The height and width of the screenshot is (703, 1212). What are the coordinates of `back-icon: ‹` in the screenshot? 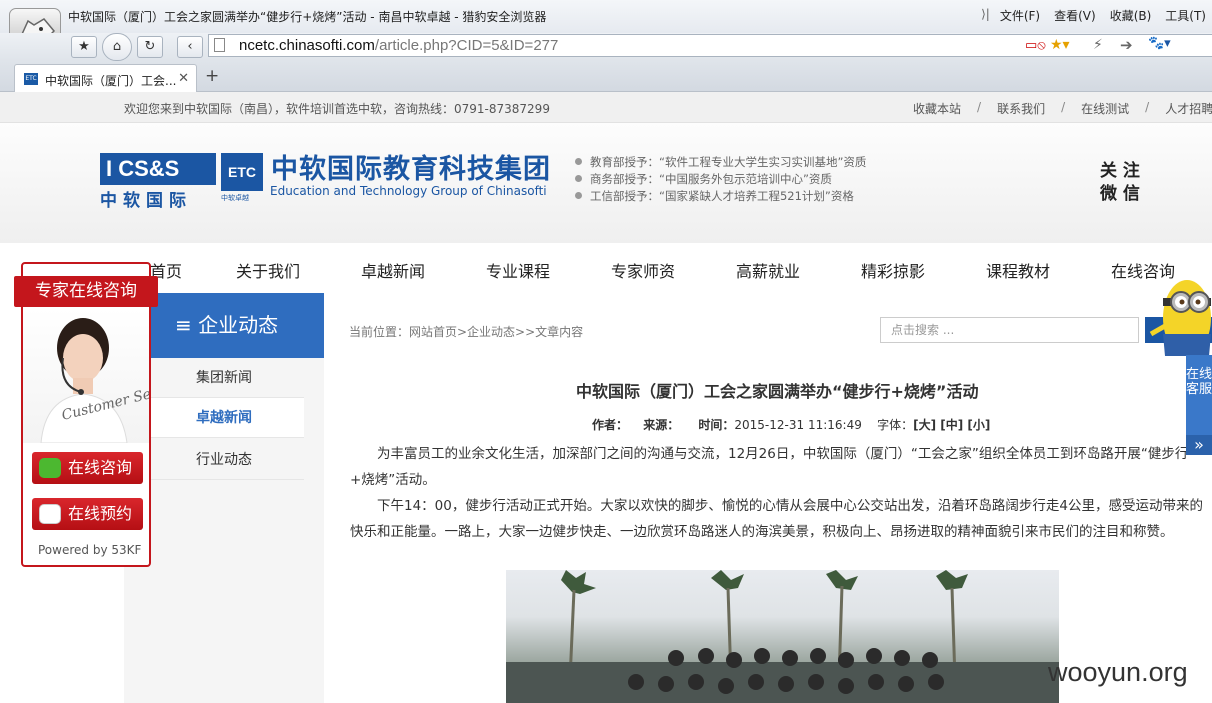 It's located at (190, 47).